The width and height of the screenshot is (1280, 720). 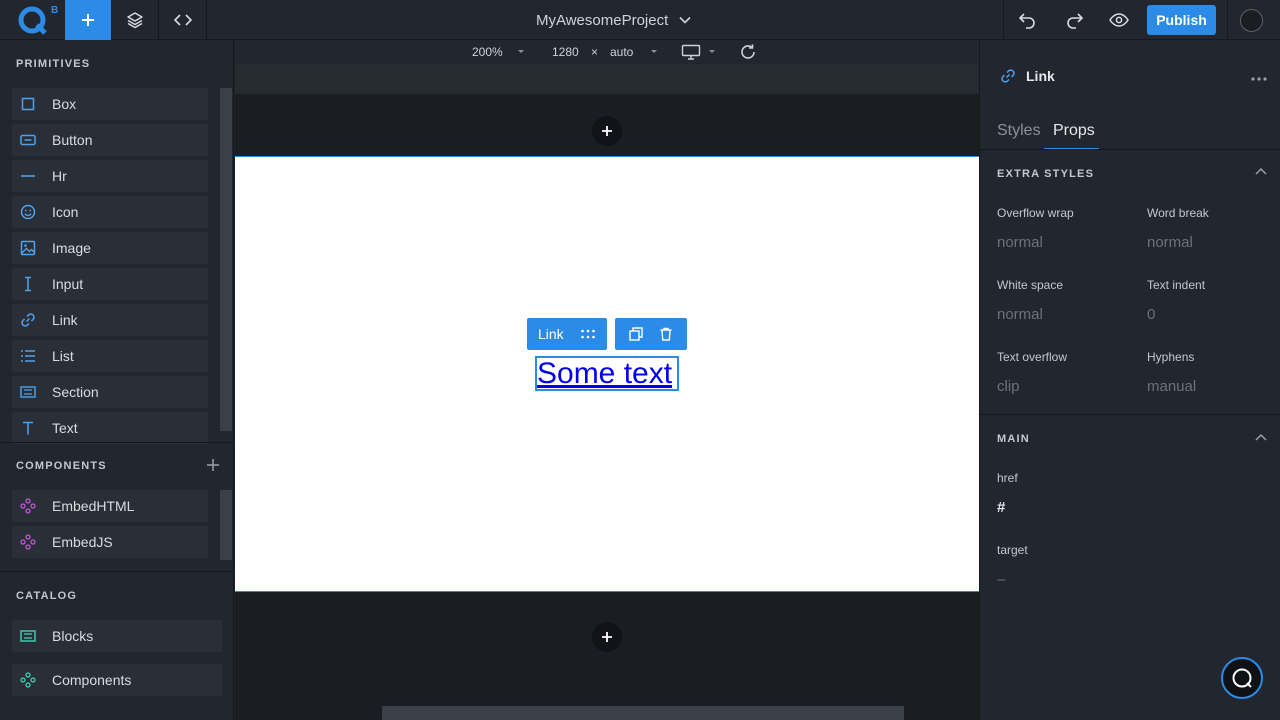 I want to click on item-label: Image, so click(x=71, y=248).